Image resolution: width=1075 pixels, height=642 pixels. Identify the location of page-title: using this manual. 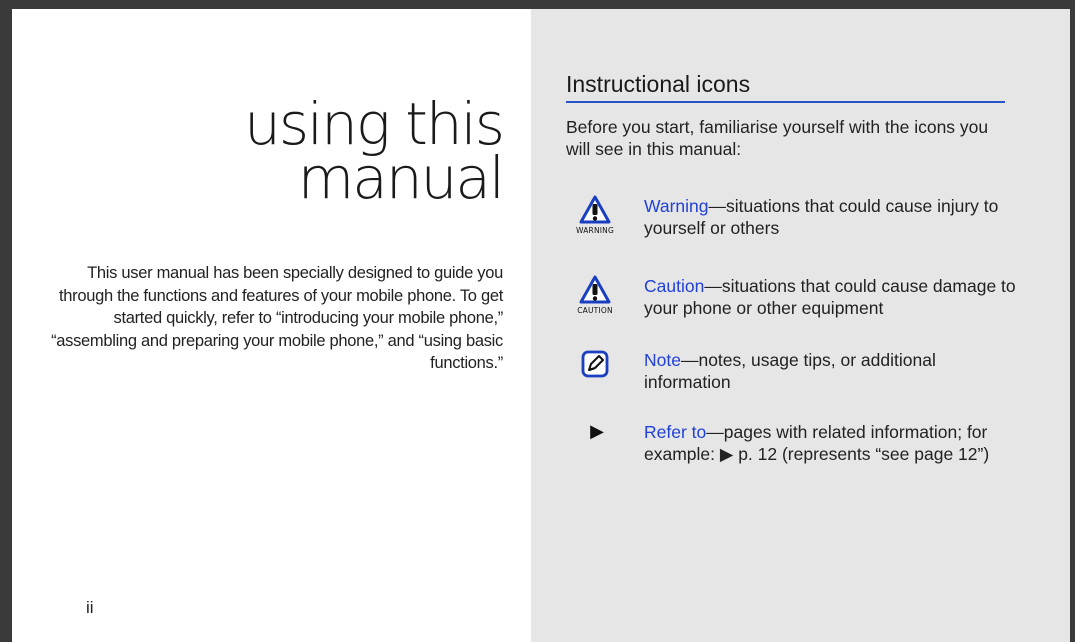
(374, 151).